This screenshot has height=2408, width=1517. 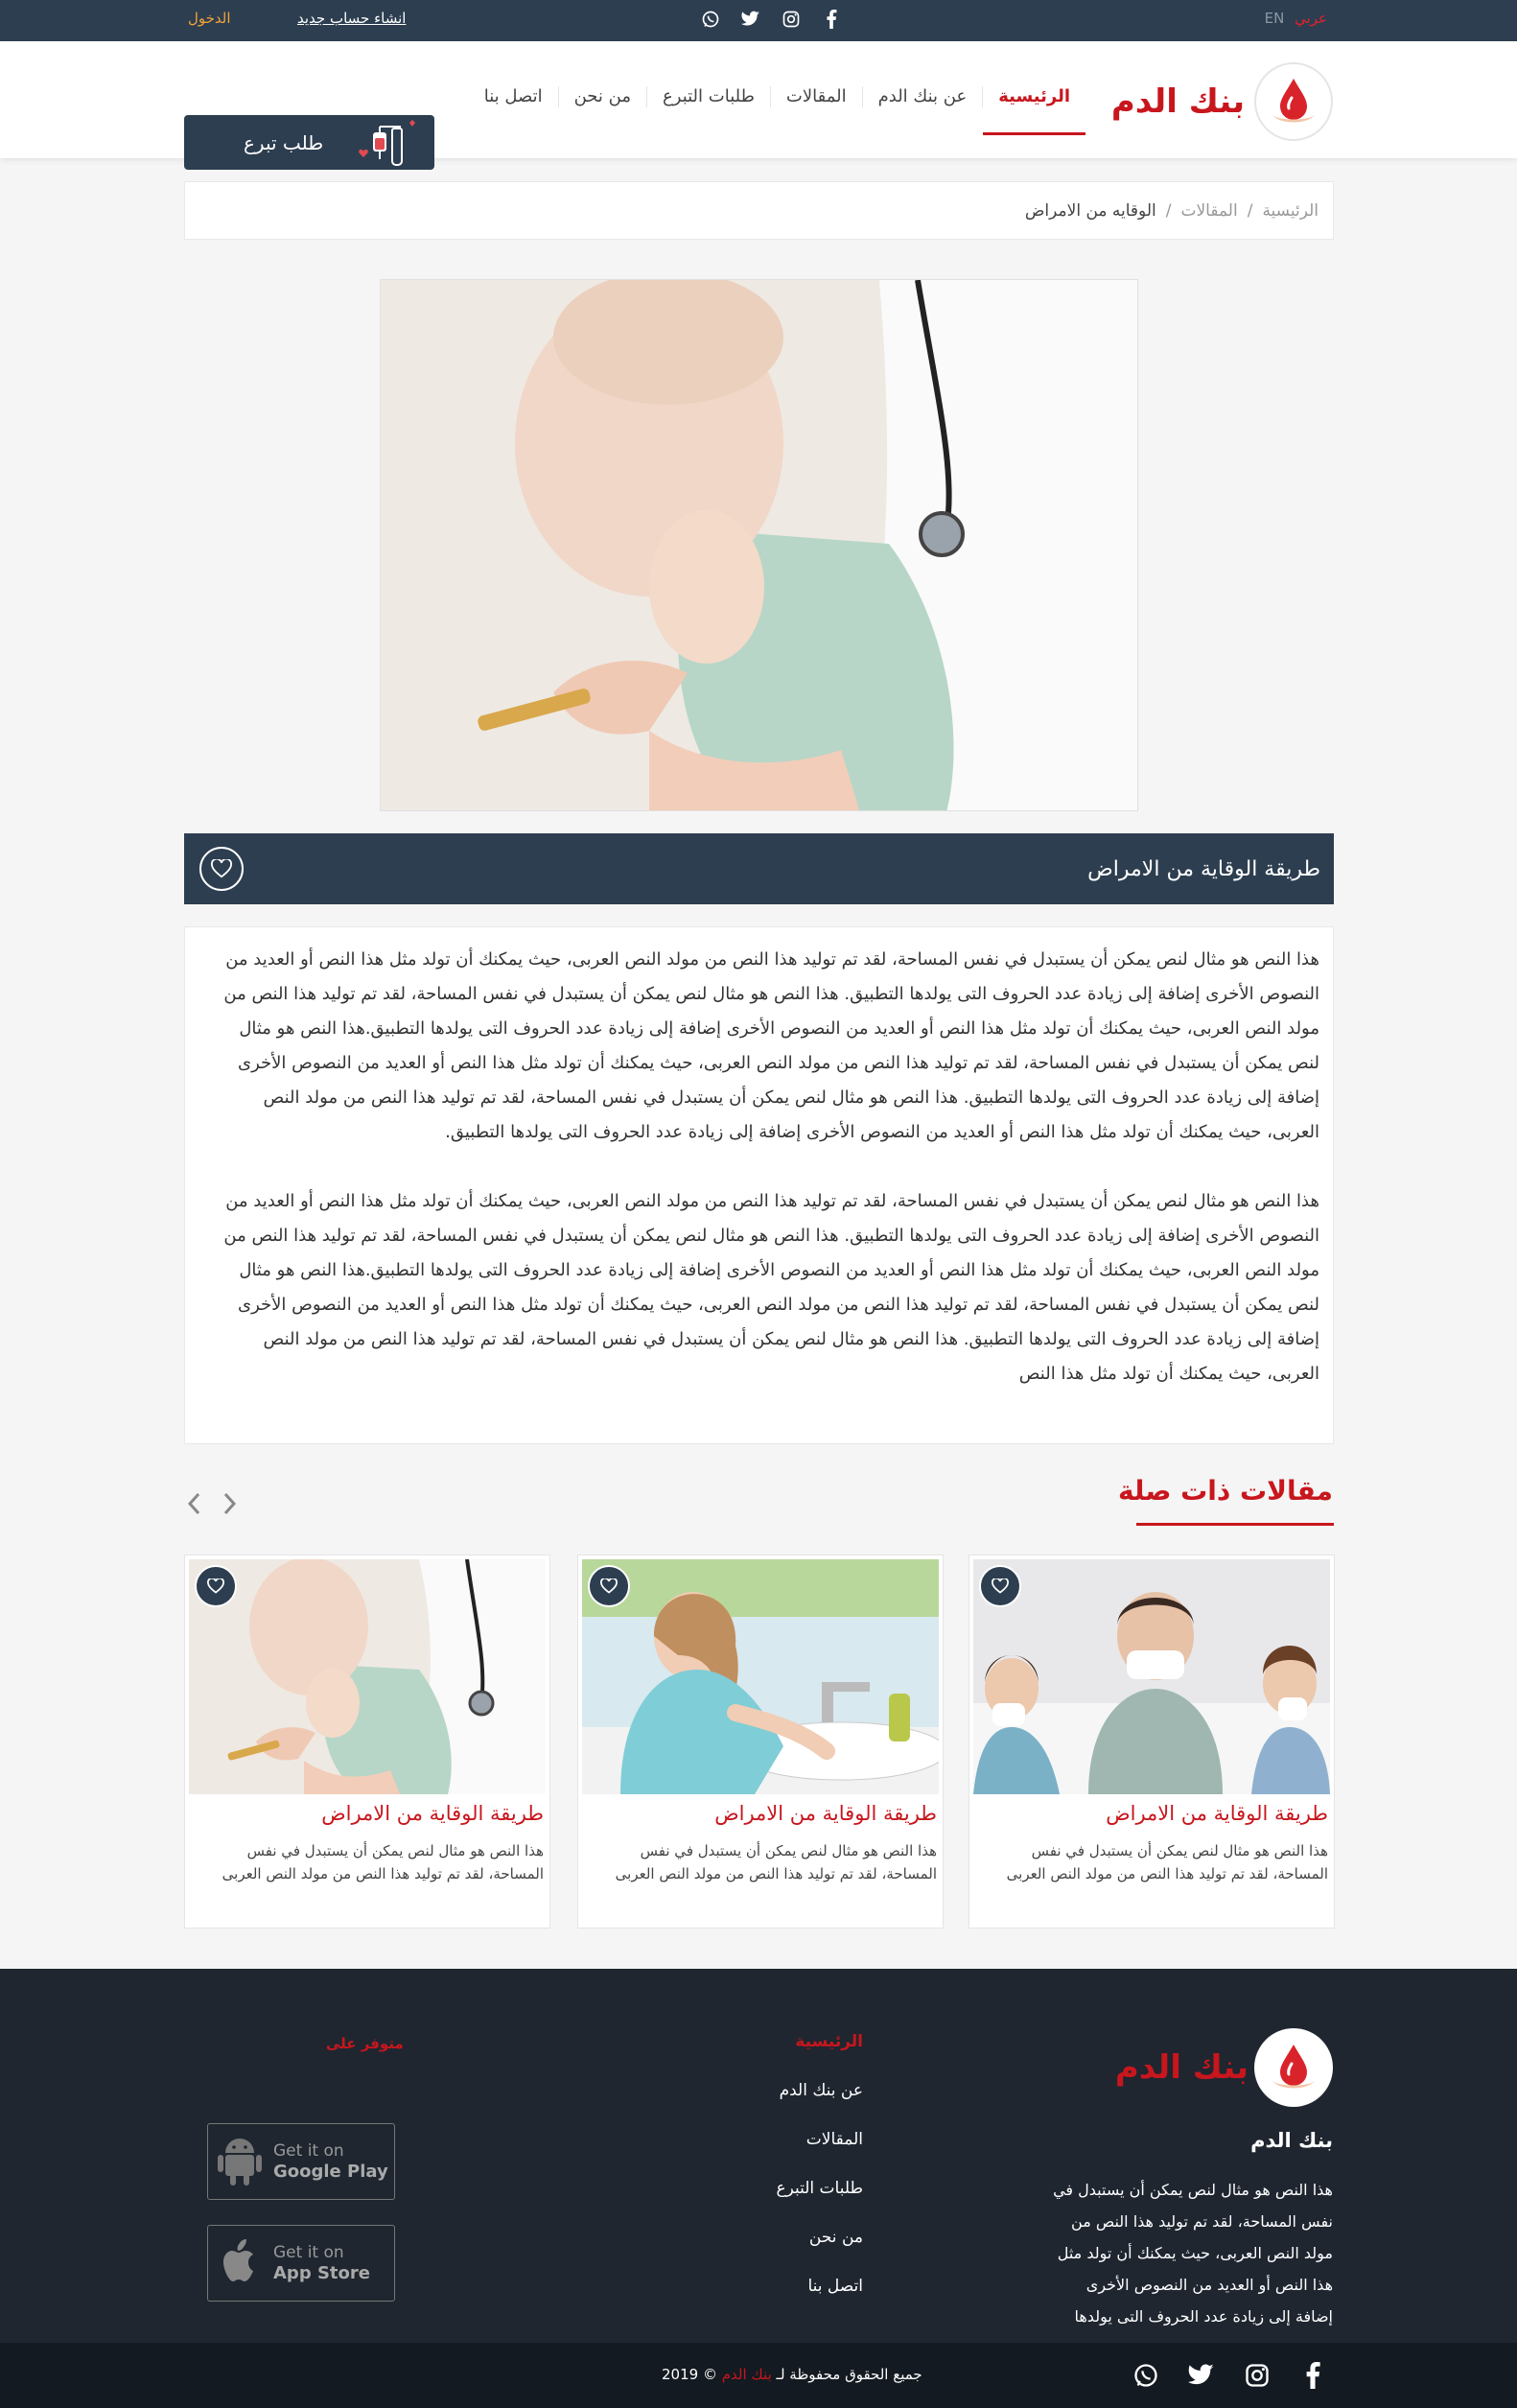 I want to click on breadcrumb-articles: المقالات, so click(x=1208, y=211).